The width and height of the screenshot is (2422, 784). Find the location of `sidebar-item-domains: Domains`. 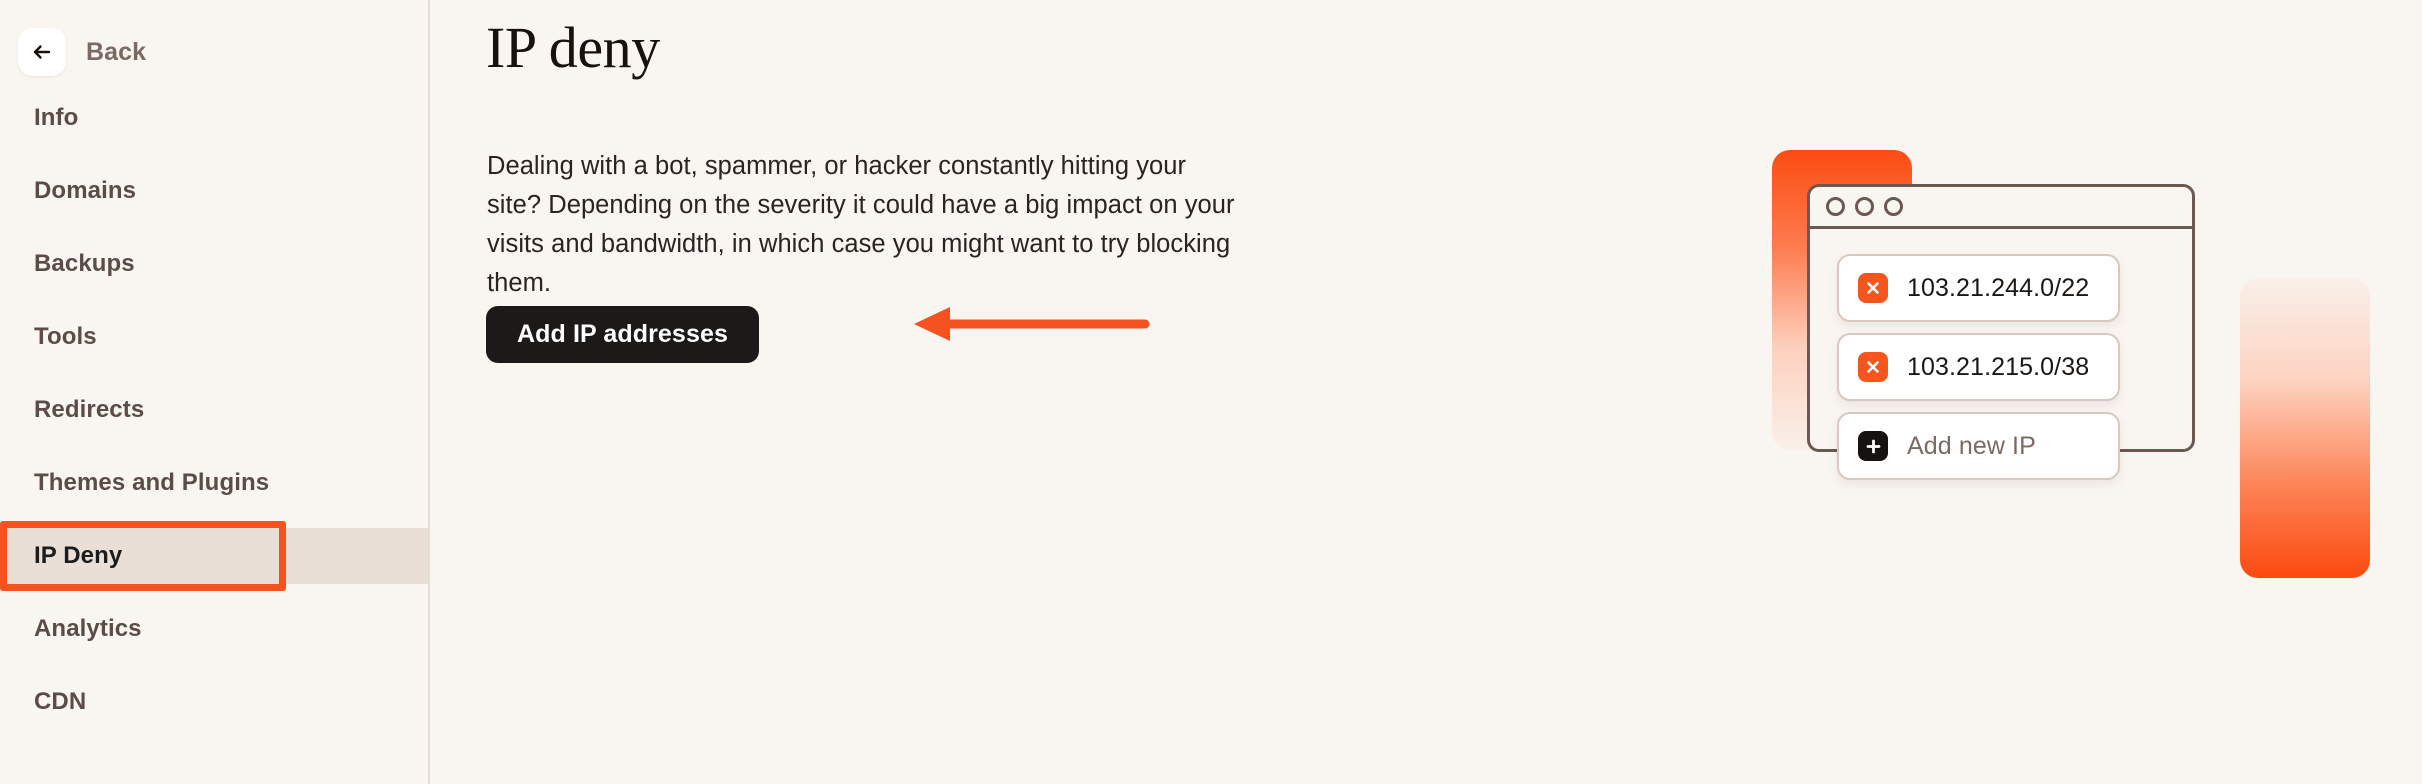

sidebar-item-domains: Domains is located at coordinates (214, 191).